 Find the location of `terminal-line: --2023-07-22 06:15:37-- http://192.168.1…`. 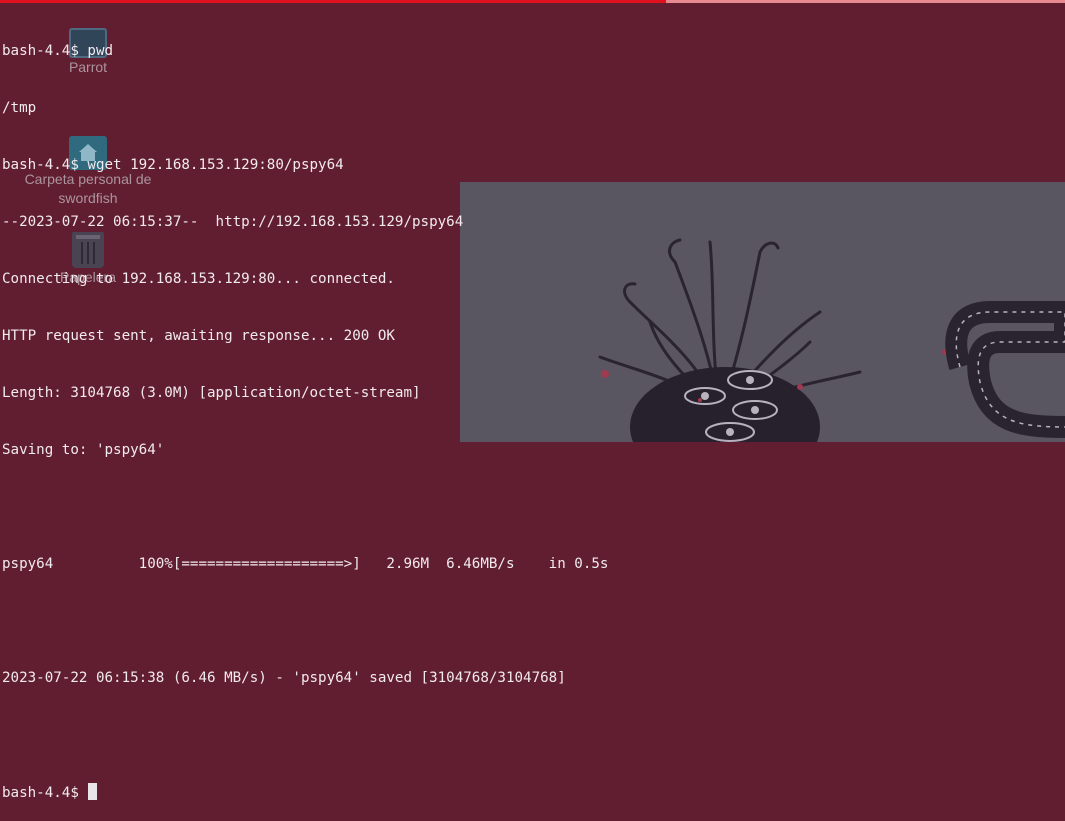

terminal-line: --2023-07-22 06:15:37-- http://192.168.1… is located at coordinates (233, 222).